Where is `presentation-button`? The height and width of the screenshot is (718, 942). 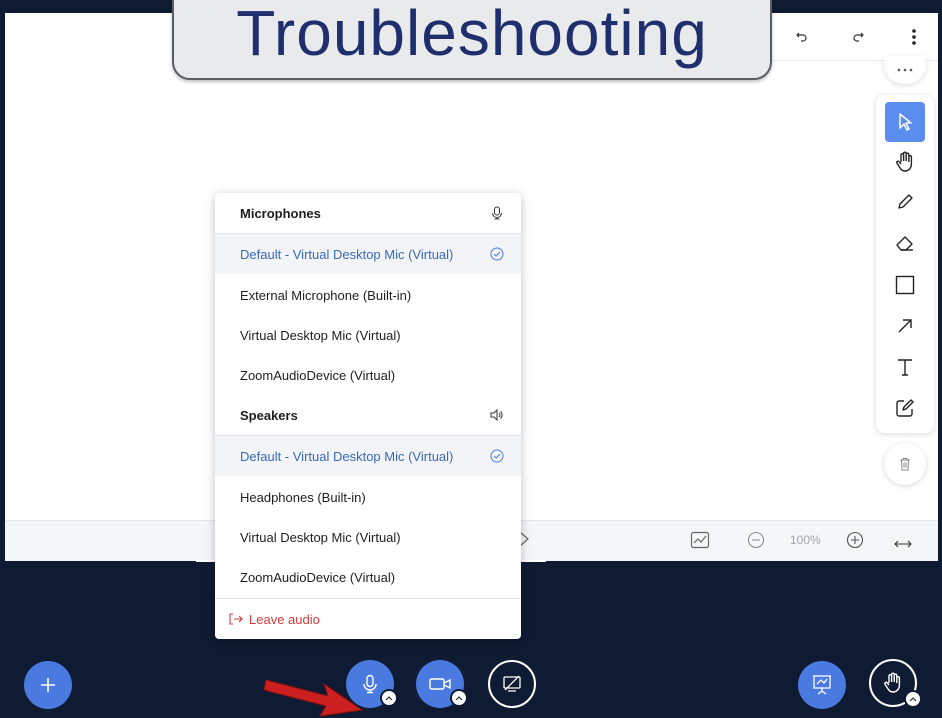
presentation-button is located at coordinates (822, 685).